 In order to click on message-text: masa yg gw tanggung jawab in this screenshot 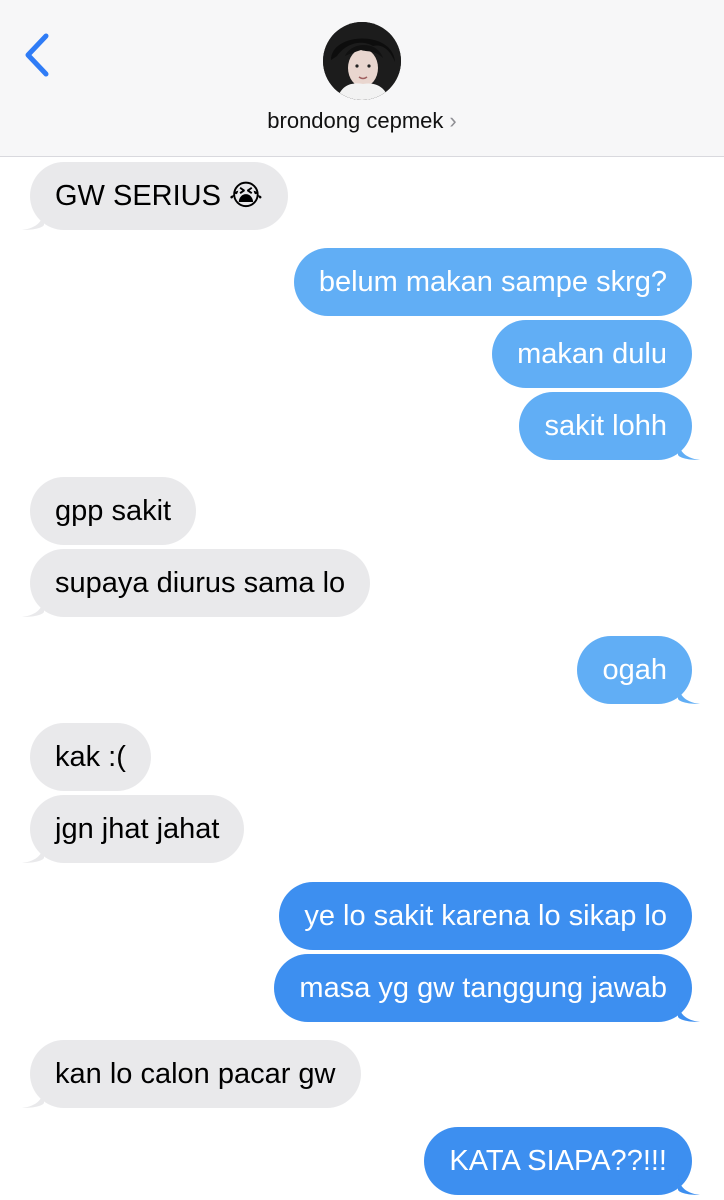, I will do `click(483, 988)`.